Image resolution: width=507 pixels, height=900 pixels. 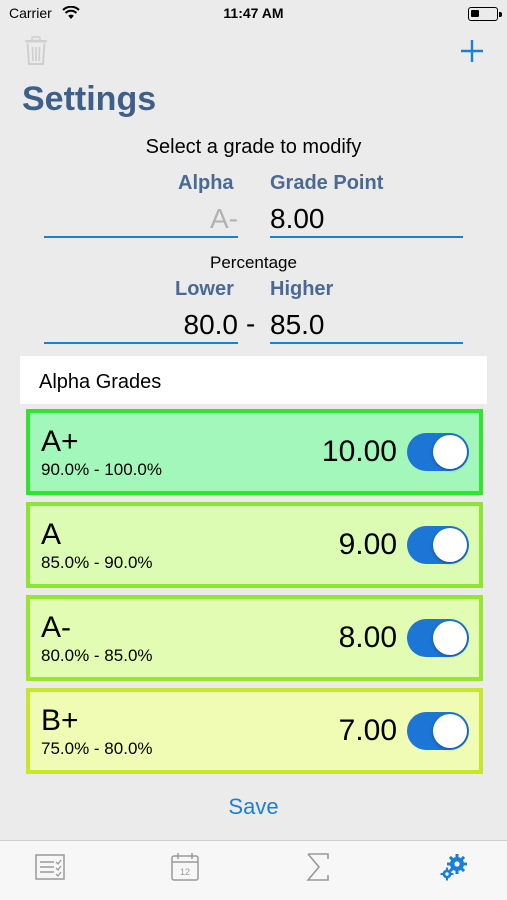 What do you see at coordinates (327, 183) in the screenshot?
I see `grade-point-label: Grade Point` at bounding box center [327, 183].